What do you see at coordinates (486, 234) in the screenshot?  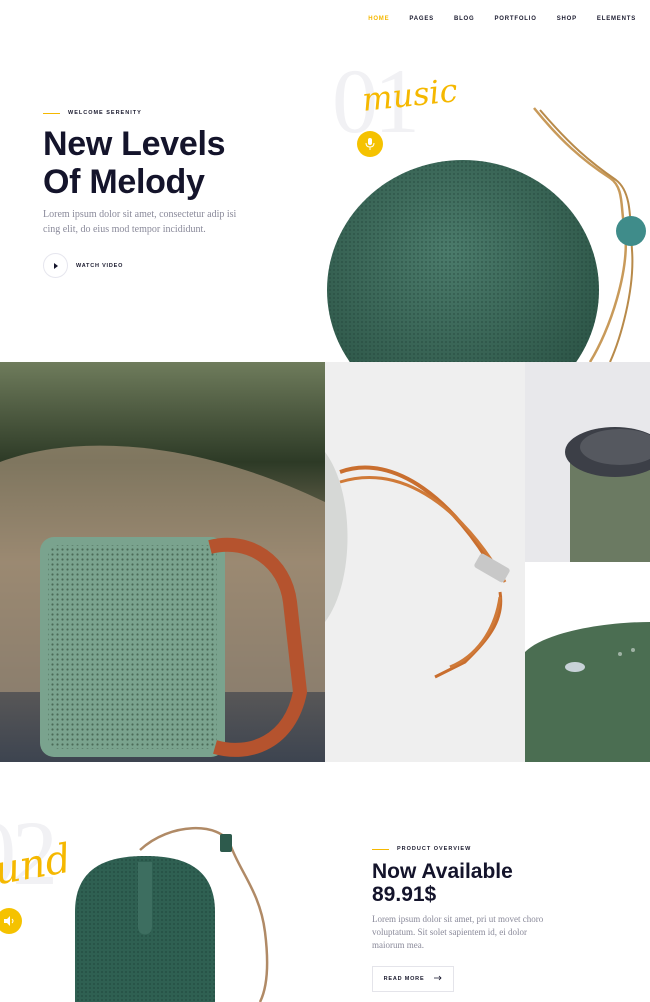 I see `hero-speaker-image` at bounding box center [486, 234].